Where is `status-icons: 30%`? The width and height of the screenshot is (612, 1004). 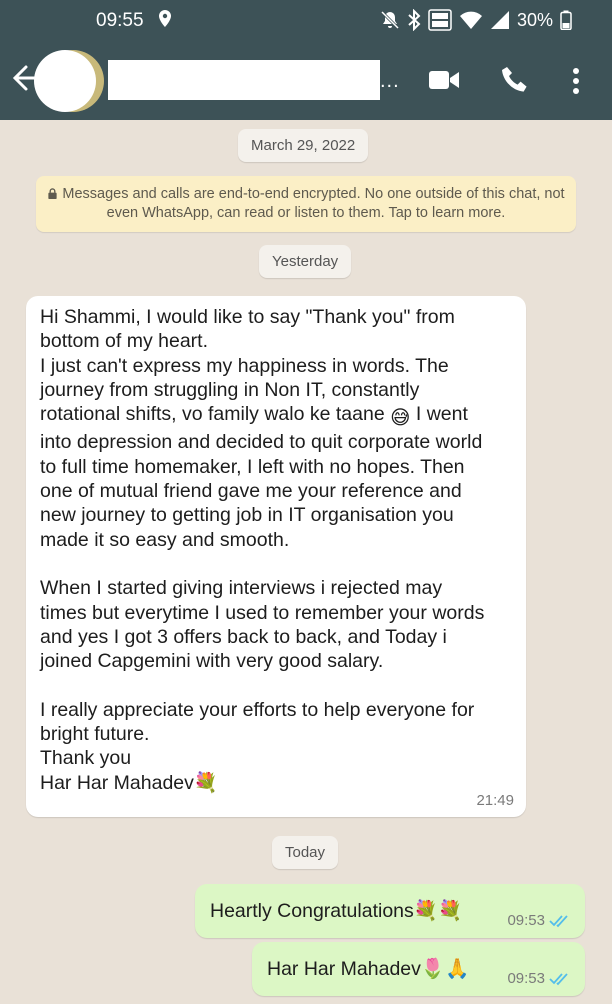 status-icons: 30% is located at coordinates (476, 20).